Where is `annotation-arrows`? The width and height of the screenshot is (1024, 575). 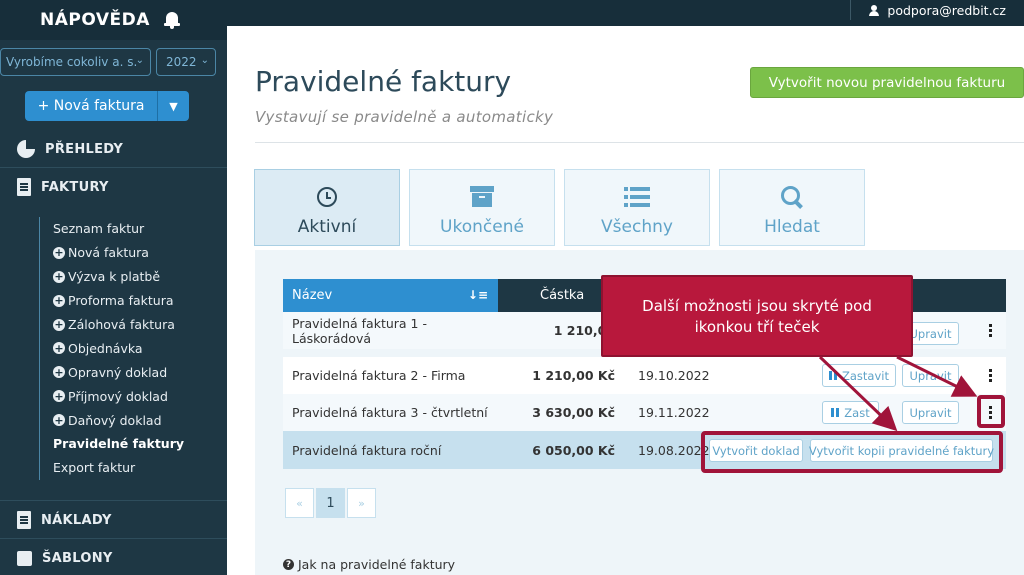 annotation-arrows is located at coordinates (898, 393).